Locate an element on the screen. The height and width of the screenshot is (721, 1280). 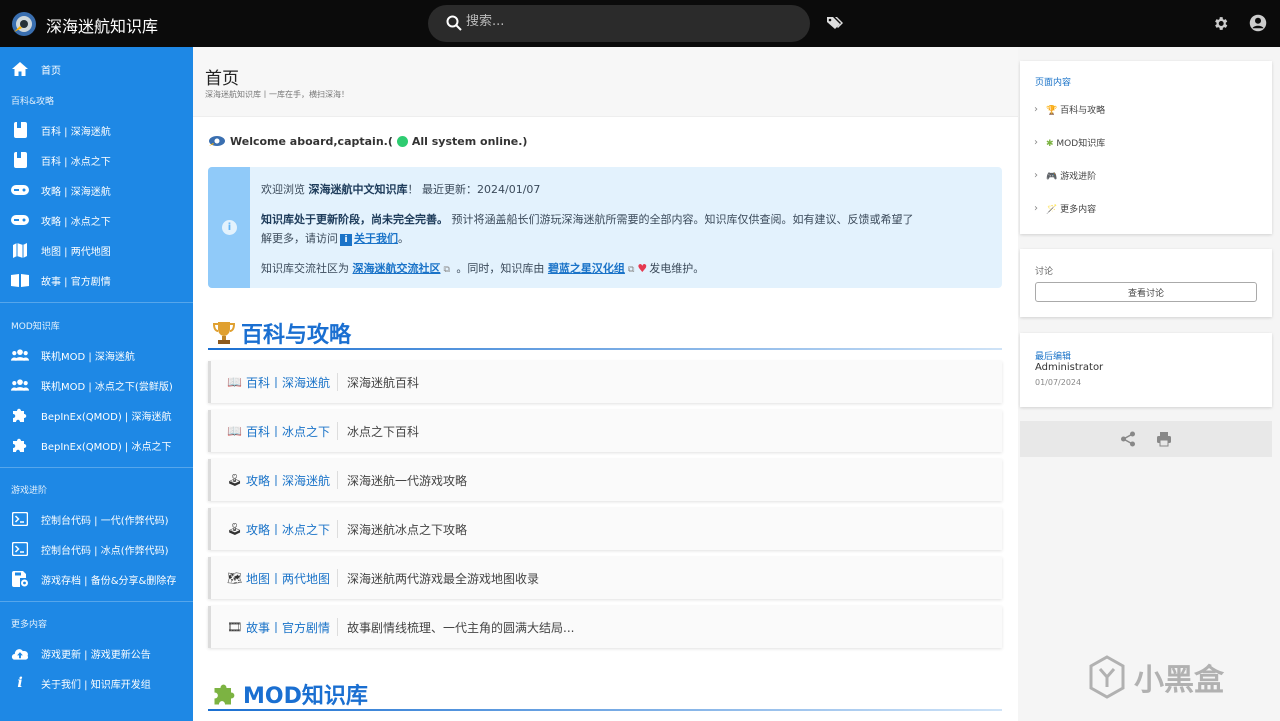
toc-item-label: 百科与攻略 is located at coordinates (1083, 111).